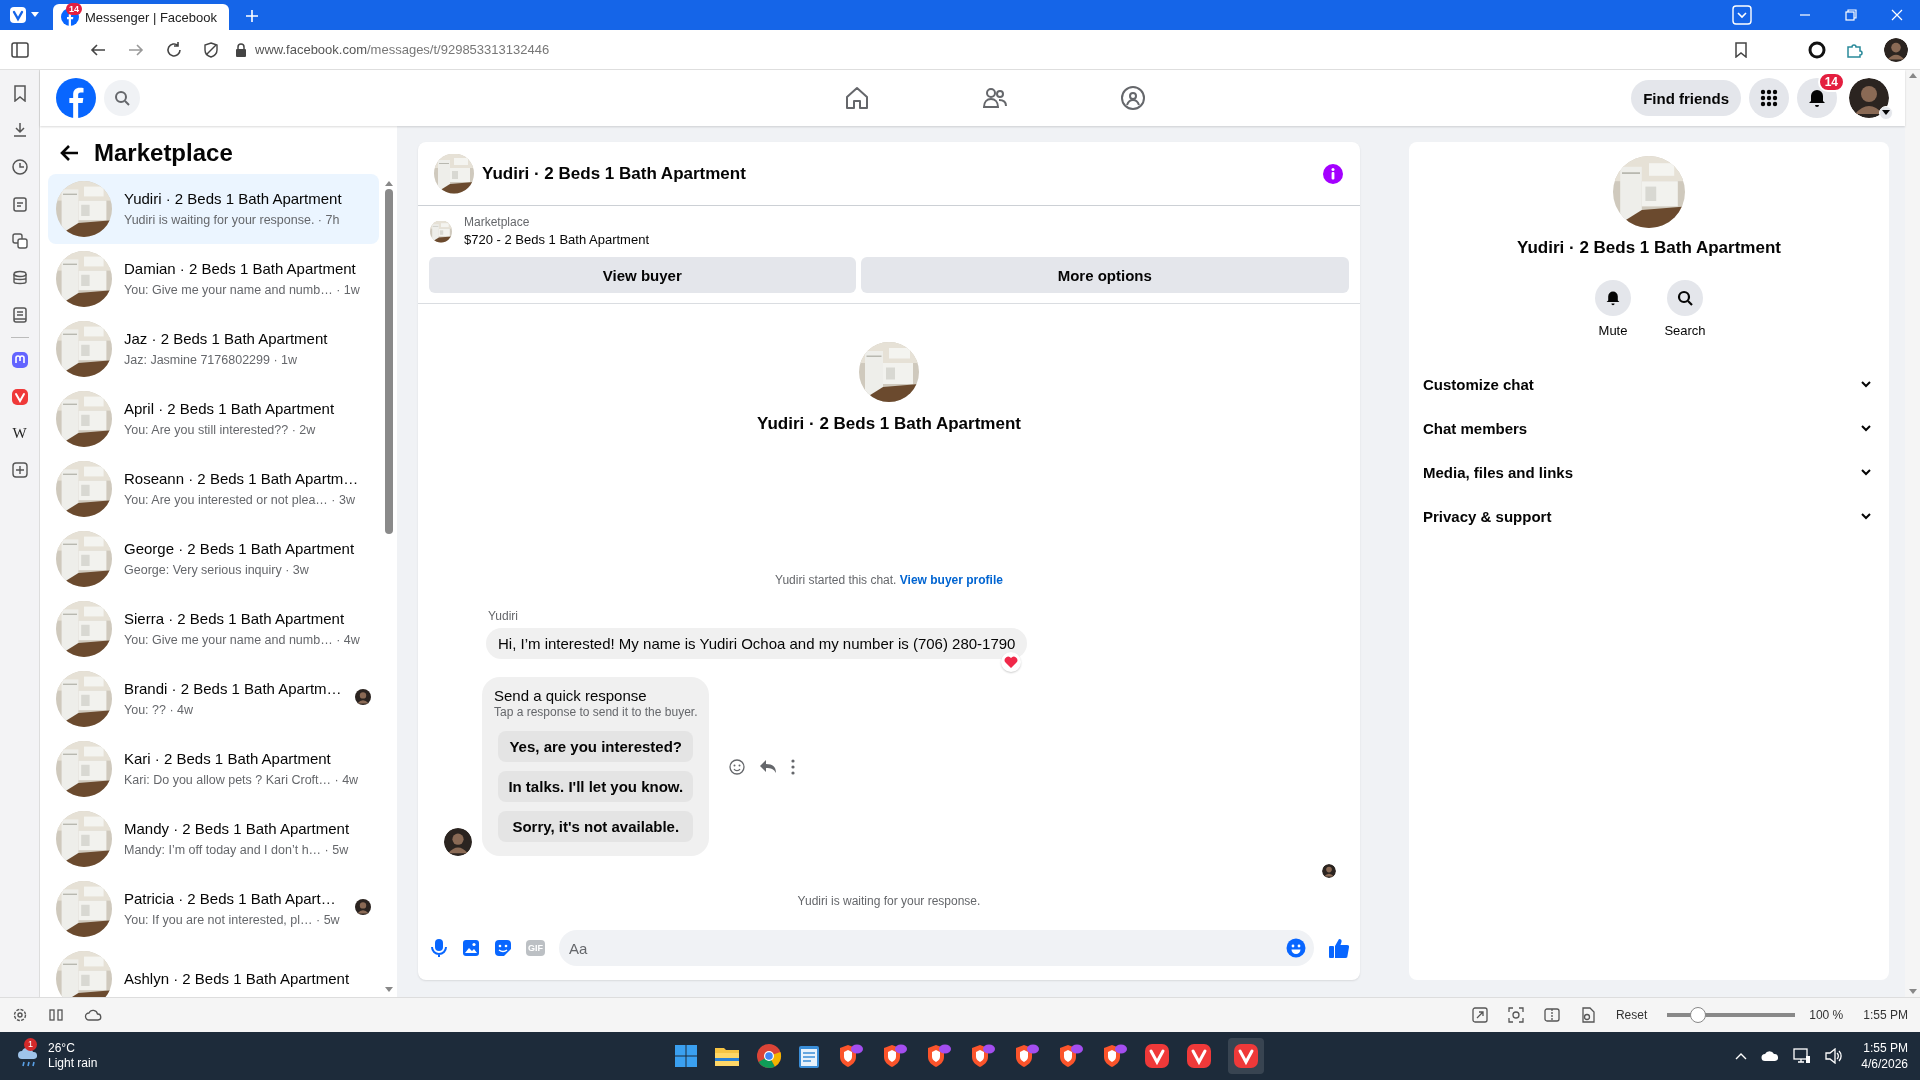 The image size is (1920, 1080). Describe the element at coordinates (439, 948) in the screenshot. I see `microphone-icon` at that location.